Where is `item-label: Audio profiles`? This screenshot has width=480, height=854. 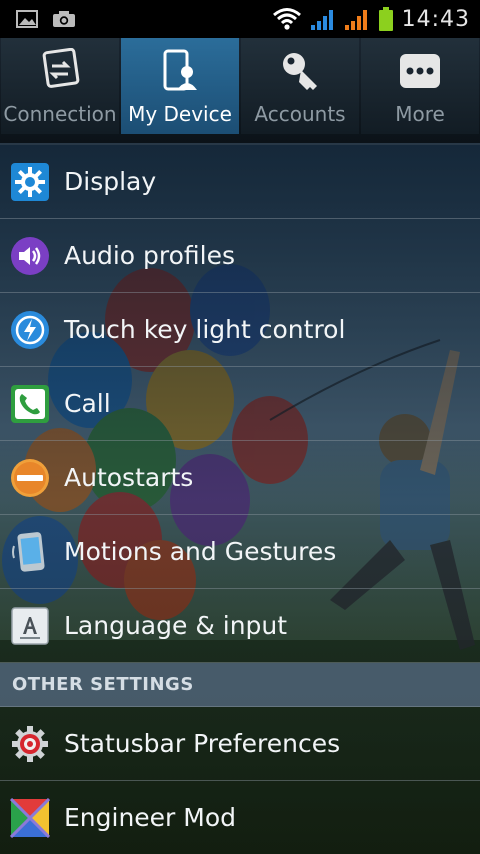 item-label: Audio profiles is located at coordinates (149, 255).